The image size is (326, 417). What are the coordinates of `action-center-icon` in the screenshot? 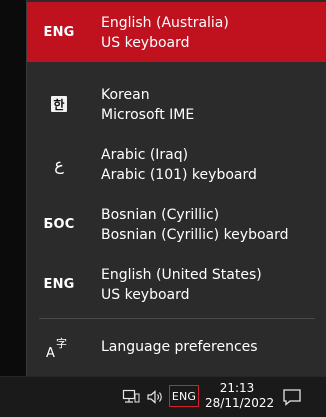 It's located at (292, 397).